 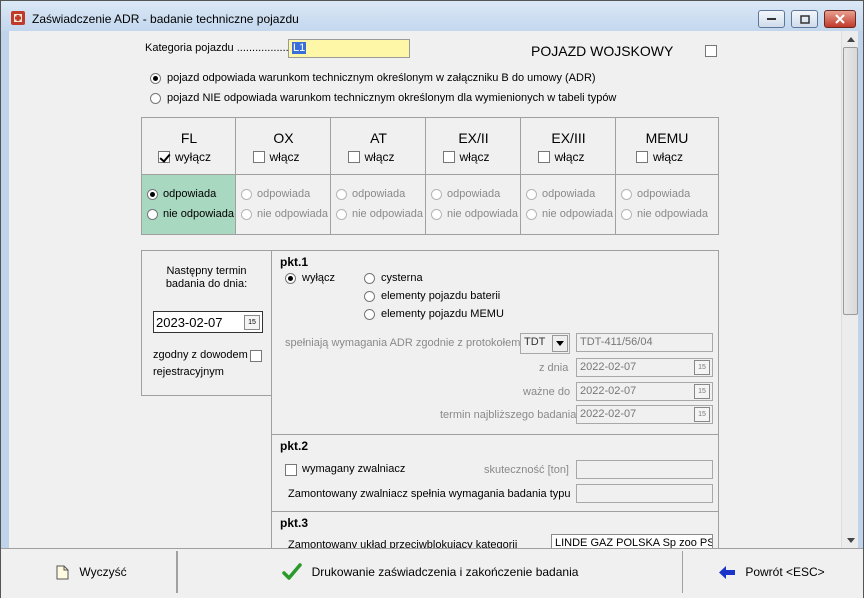 I want to click on pkt3-input: LINDE GAZ POLSKA Sp zoo PS, so click(x=632, y=541).